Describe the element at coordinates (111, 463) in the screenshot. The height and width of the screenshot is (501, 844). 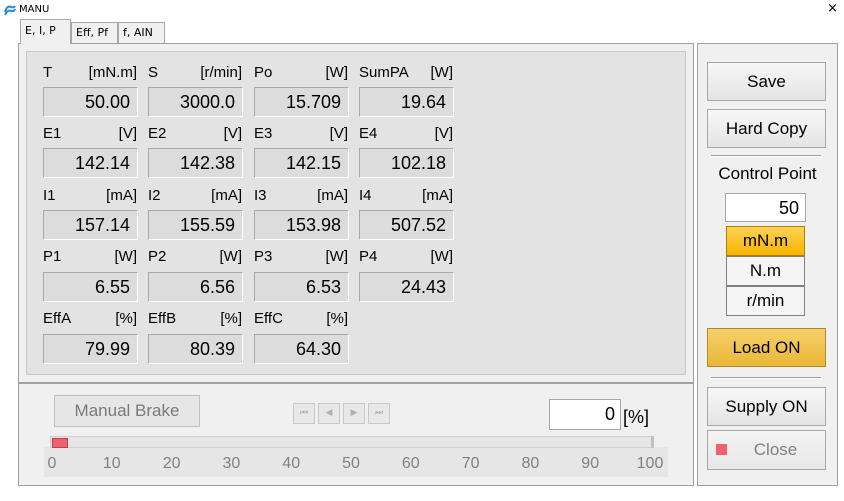
I see `scale-tick-label: 10` at that location.